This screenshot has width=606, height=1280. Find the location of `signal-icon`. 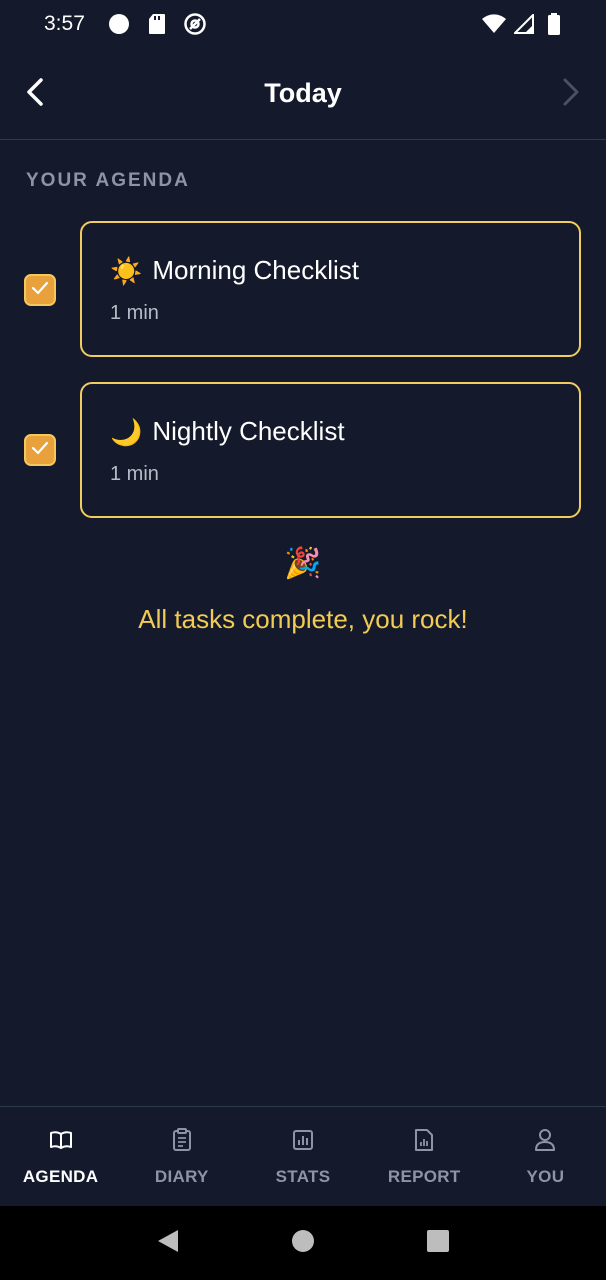

signal-icon is located at coordinates (524, 24).